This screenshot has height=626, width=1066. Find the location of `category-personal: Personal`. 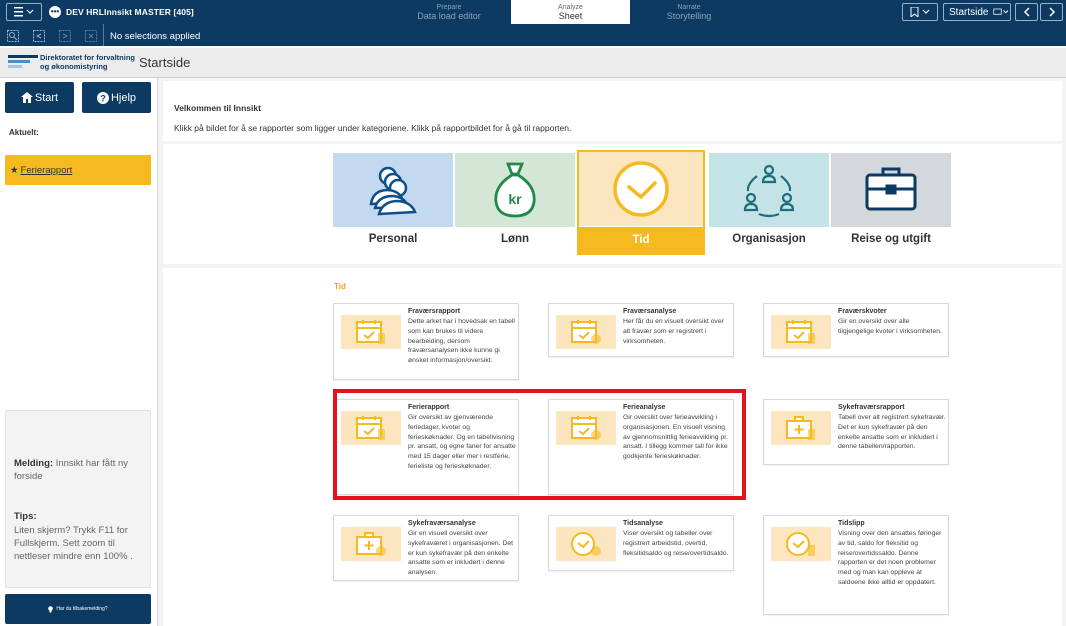

category-personal: Personal is located at coordinates (393, 204).